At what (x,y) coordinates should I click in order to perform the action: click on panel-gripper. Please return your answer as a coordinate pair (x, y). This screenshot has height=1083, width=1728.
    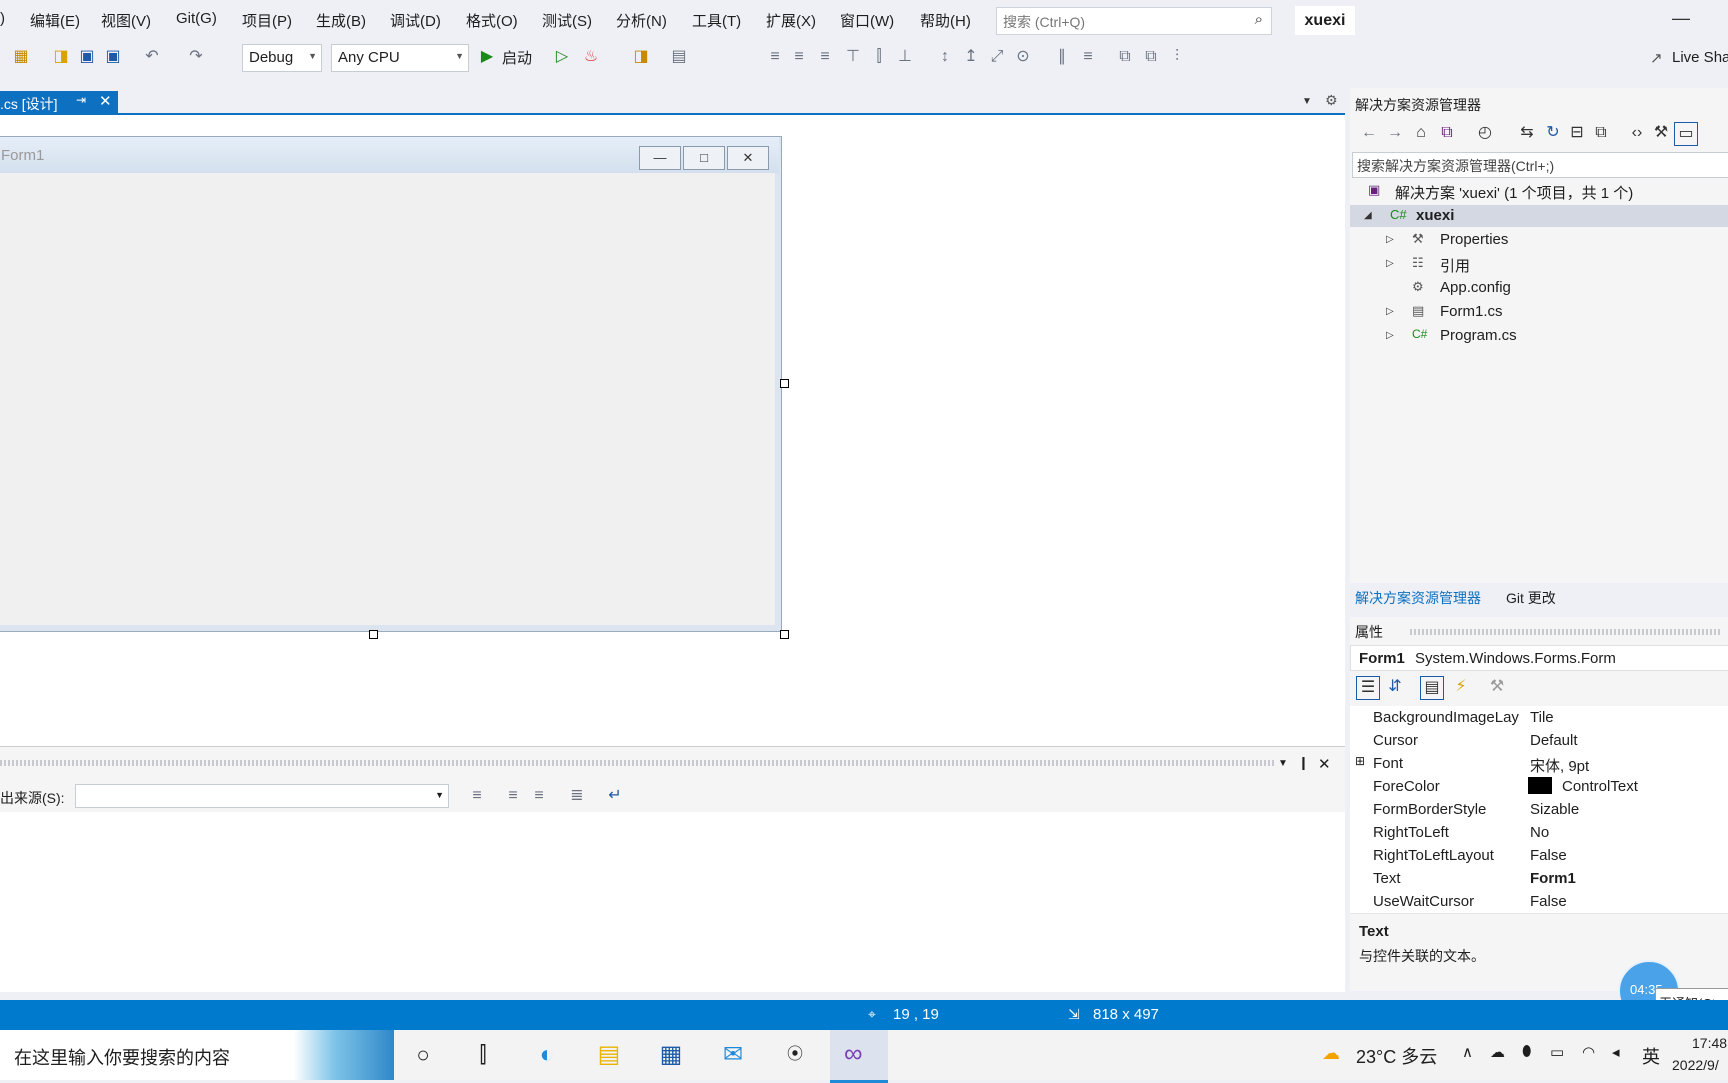
    Looking at the image, I should click on (637, 763).